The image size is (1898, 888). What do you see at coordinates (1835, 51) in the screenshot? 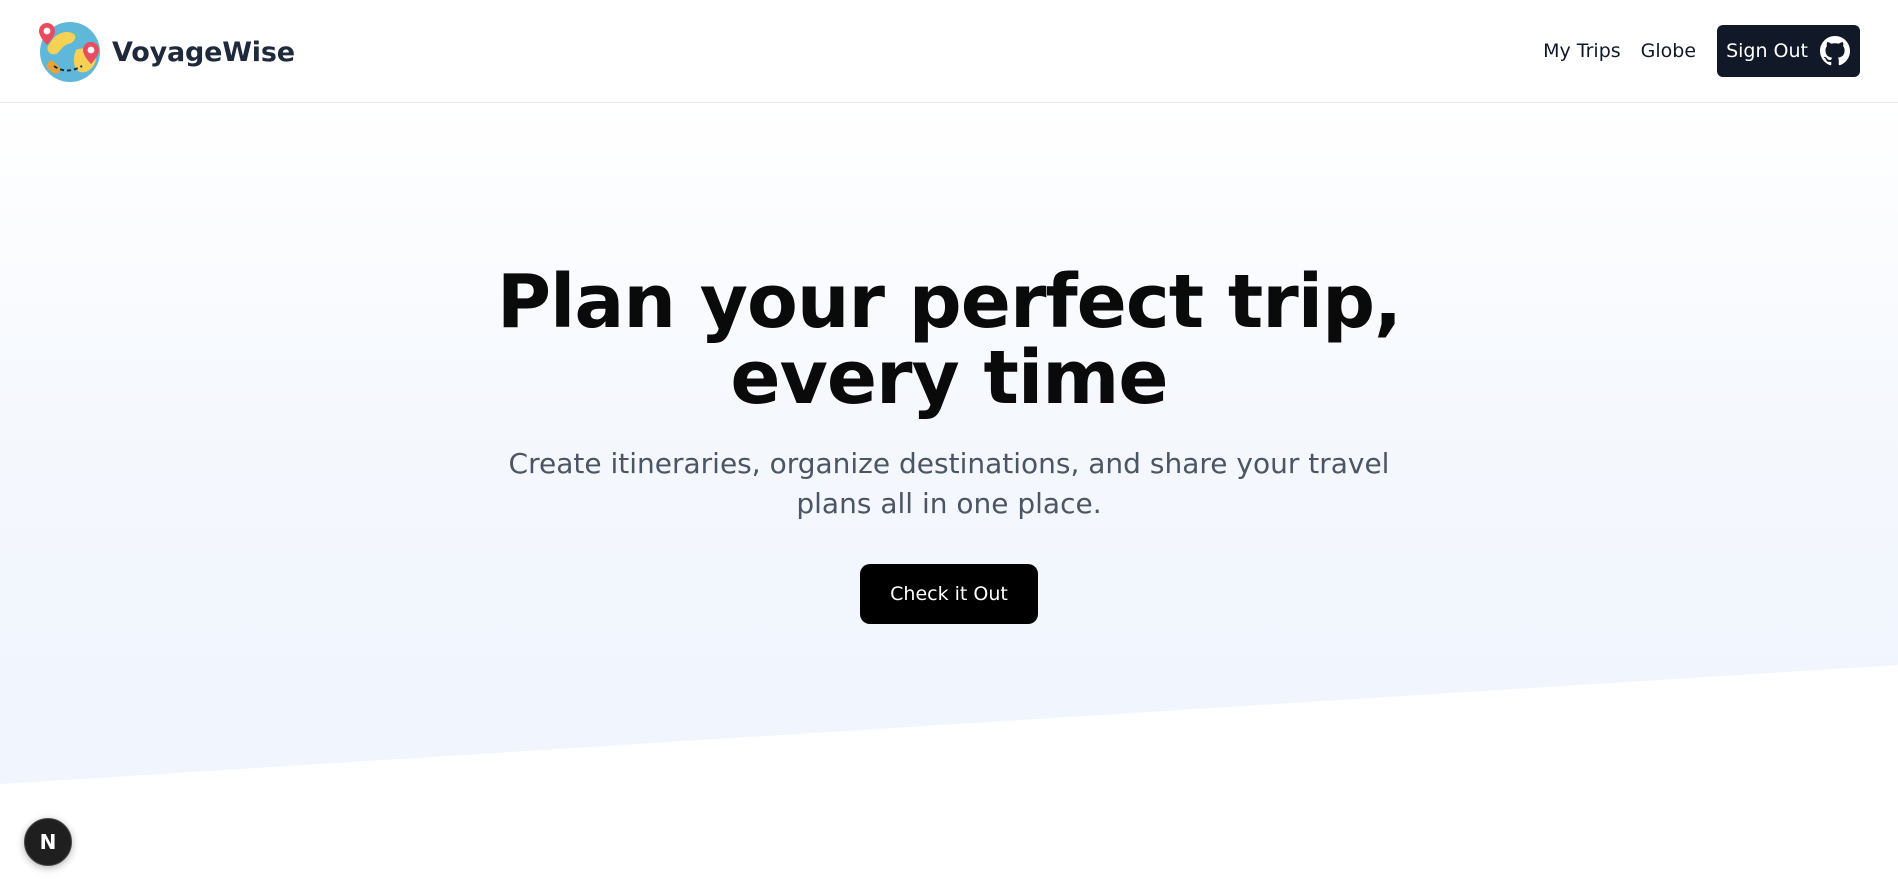
I see `github-icon` at bounding box center [1835, 51].